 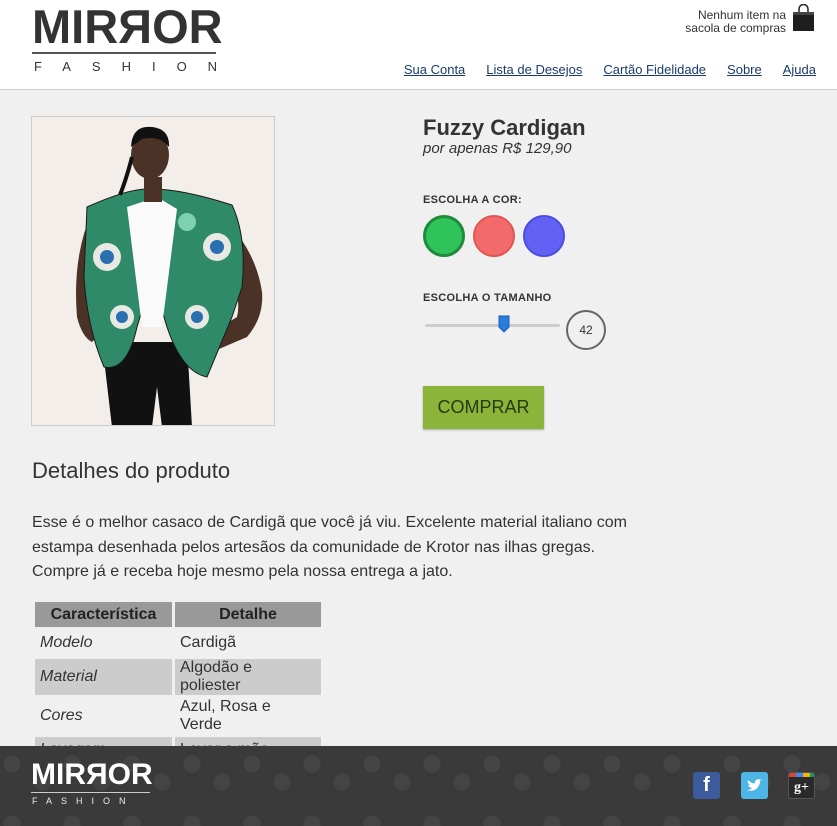 What do you see at coordinates (208, 642) in the screenshot?
I see `spec-value: Cardigã` at bounding box center [208, 642].